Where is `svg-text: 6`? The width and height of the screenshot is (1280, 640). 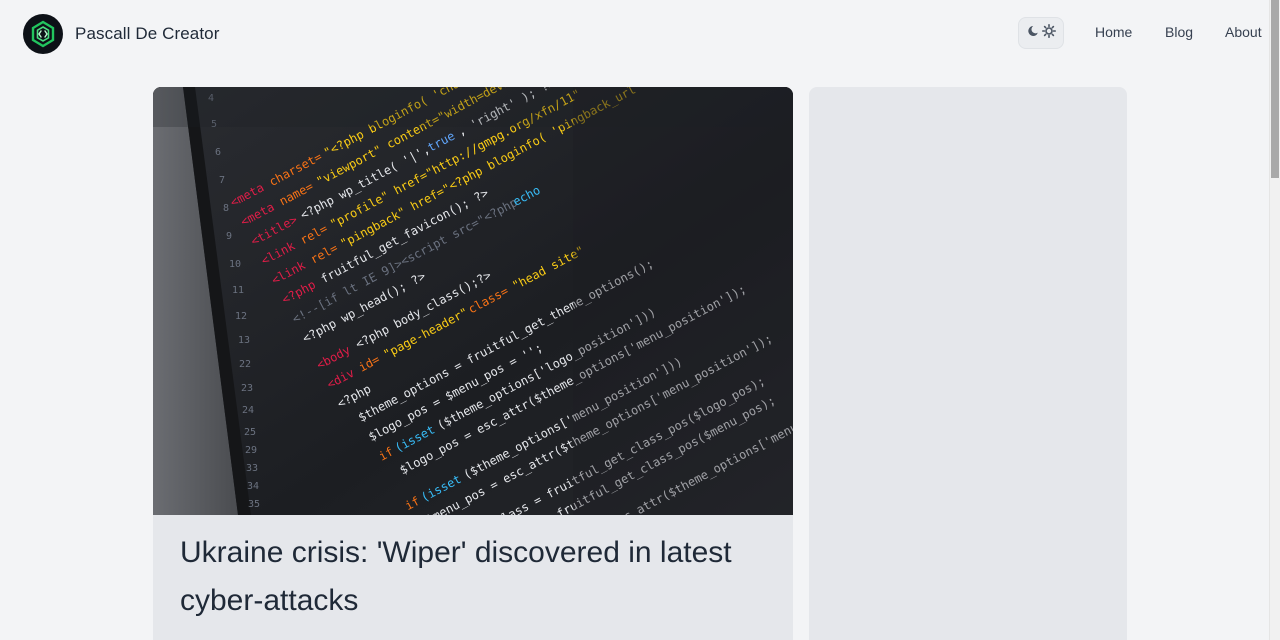 svg-text: 6 is located at coordinates (218, 152).